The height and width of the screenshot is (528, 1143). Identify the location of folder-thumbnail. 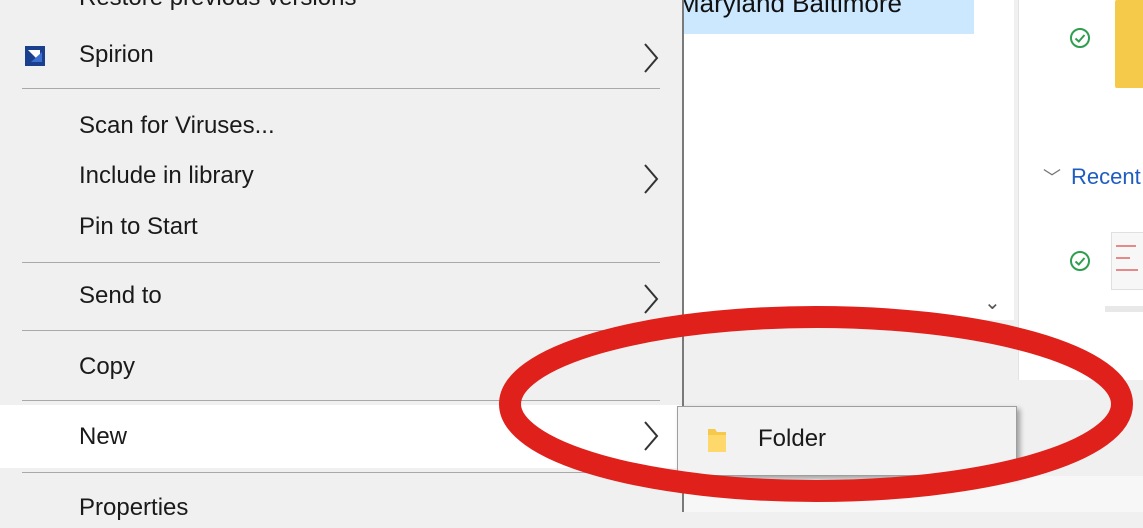
(1129, 44).